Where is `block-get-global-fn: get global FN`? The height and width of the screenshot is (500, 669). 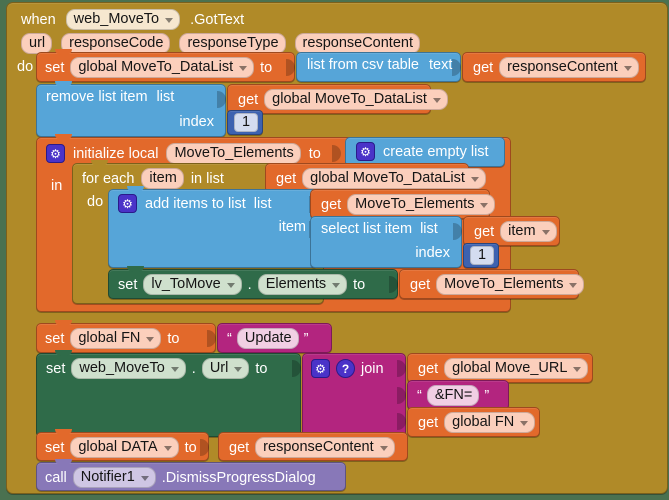 block-get-global-fn: get global FN is located at coordinates (473, 422).